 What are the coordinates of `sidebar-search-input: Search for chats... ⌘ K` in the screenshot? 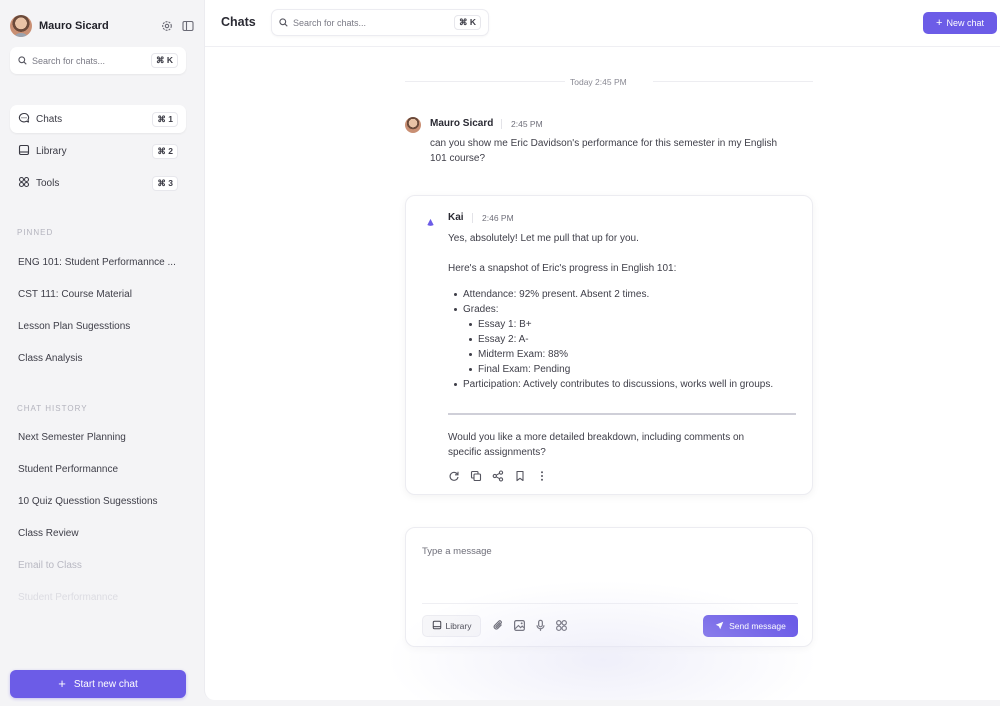 It's located at (98, 60).